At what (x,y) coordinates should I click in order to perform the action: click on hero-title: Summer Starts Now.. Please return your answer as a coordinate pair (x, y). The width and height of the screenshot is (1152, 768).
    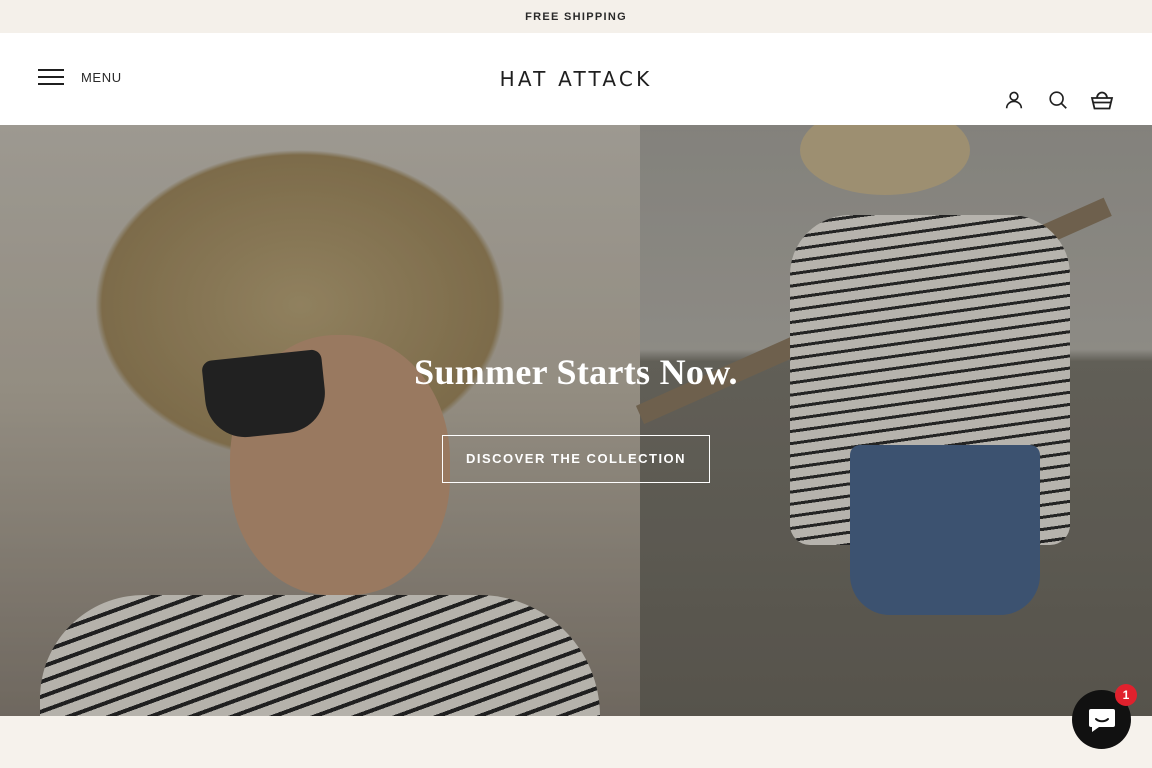
    Looking at the image, I should click on (576, 372).